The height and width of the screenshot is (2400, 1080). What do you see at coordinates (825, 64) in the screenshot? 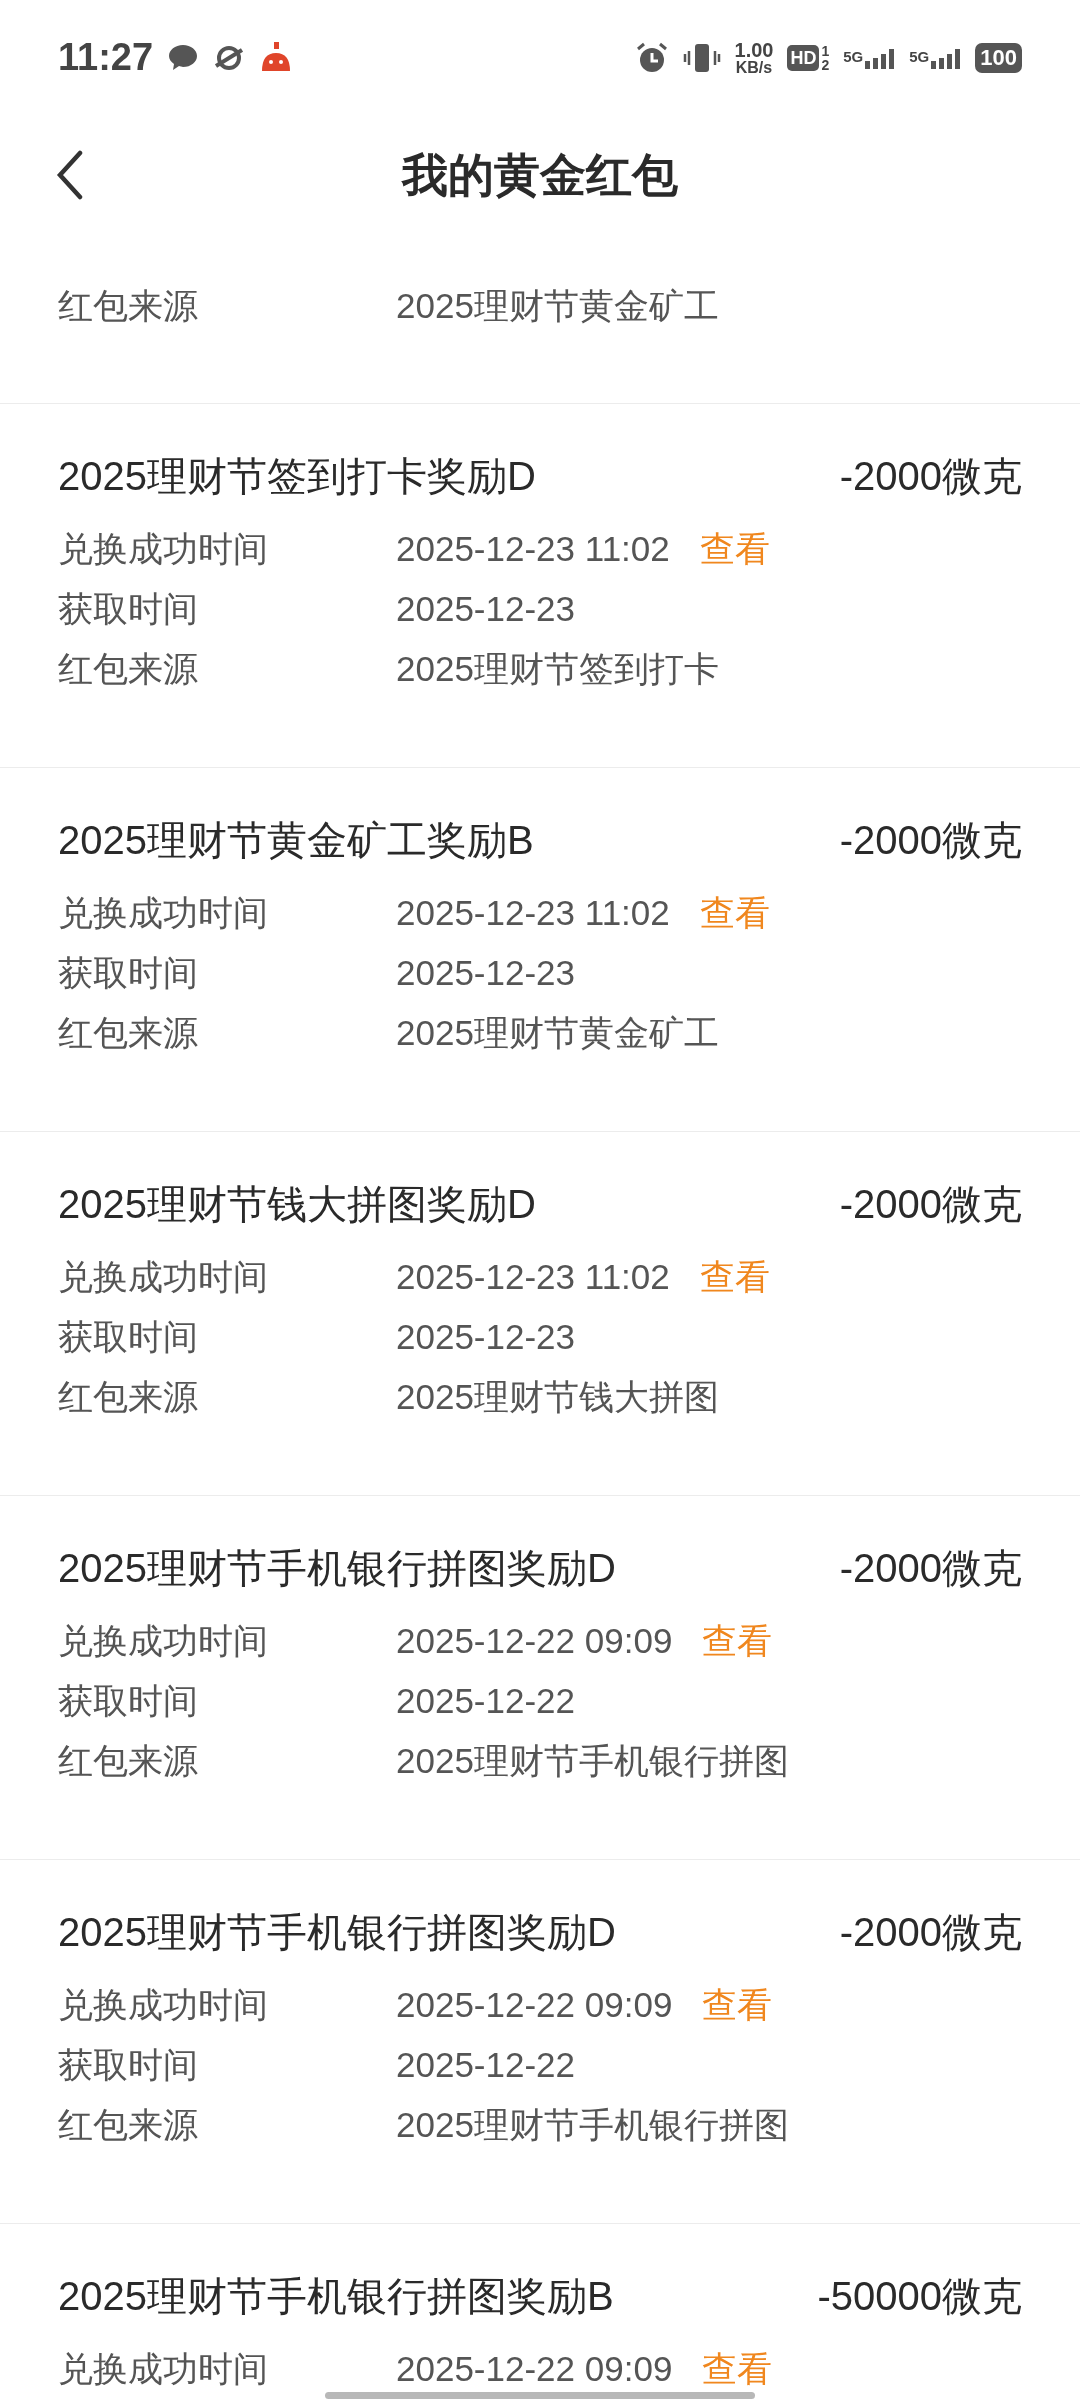
I see `sim-number: 2` at bounding box center [825, 64].